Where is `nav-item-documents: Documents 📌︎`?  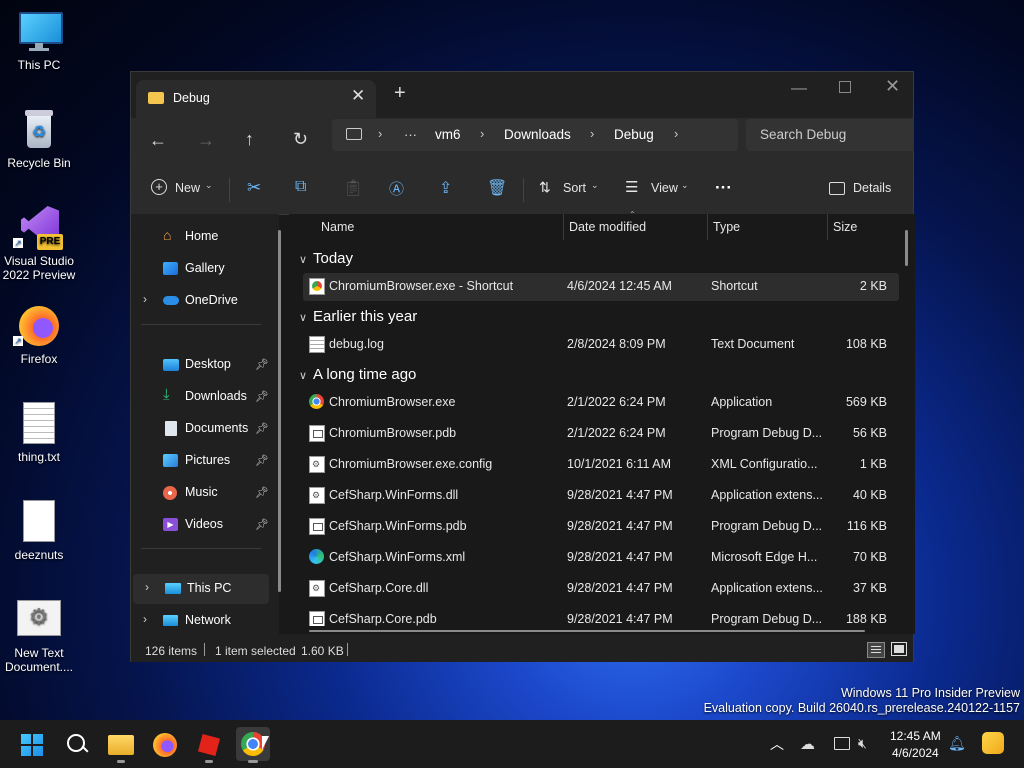 nav-item-documents: Documents 📌︎ is located at coordinates (201, 429).